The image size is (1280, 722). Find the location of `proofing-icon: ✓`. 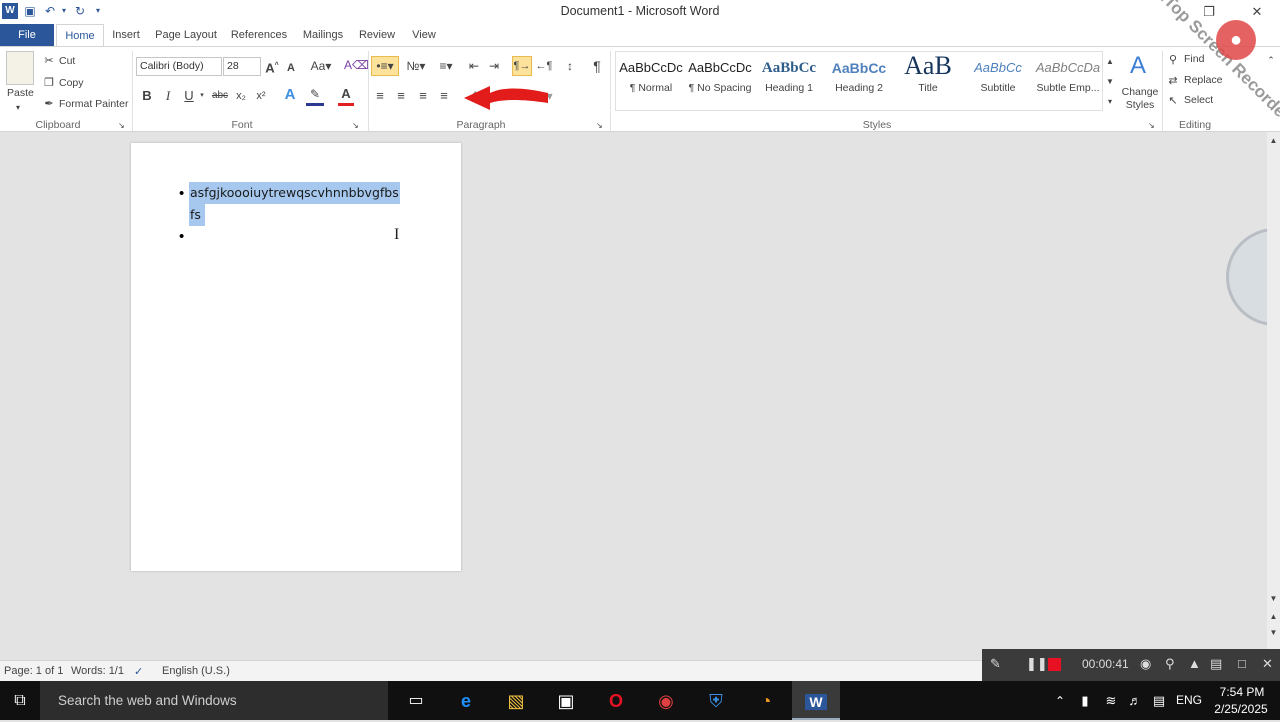

proofing-icon: ✓ is located at coordinates (138, 671).